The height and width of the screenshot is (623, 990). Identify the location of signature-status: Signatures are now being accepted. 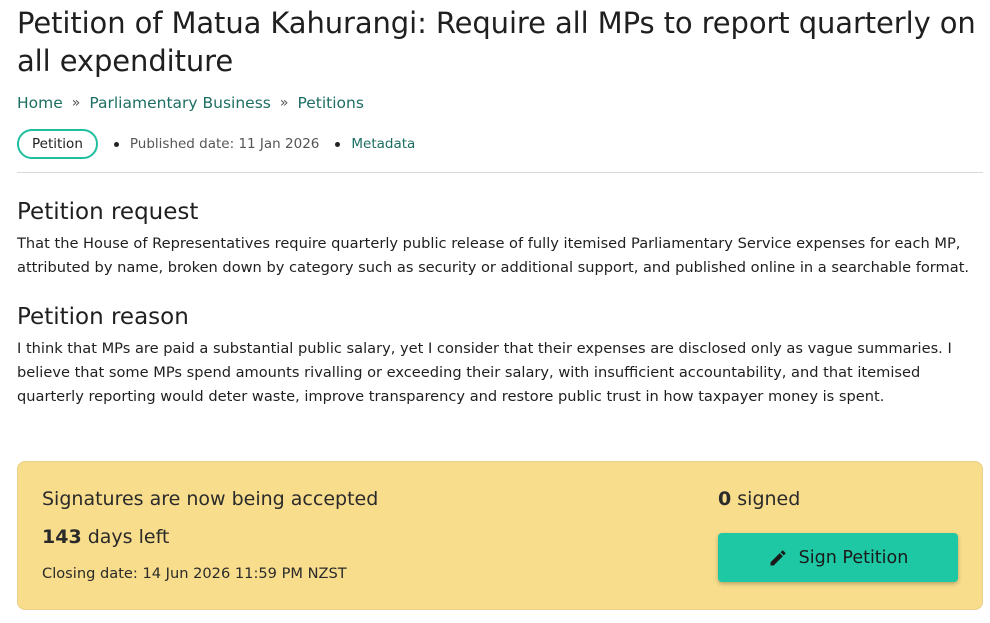
(210, 499).